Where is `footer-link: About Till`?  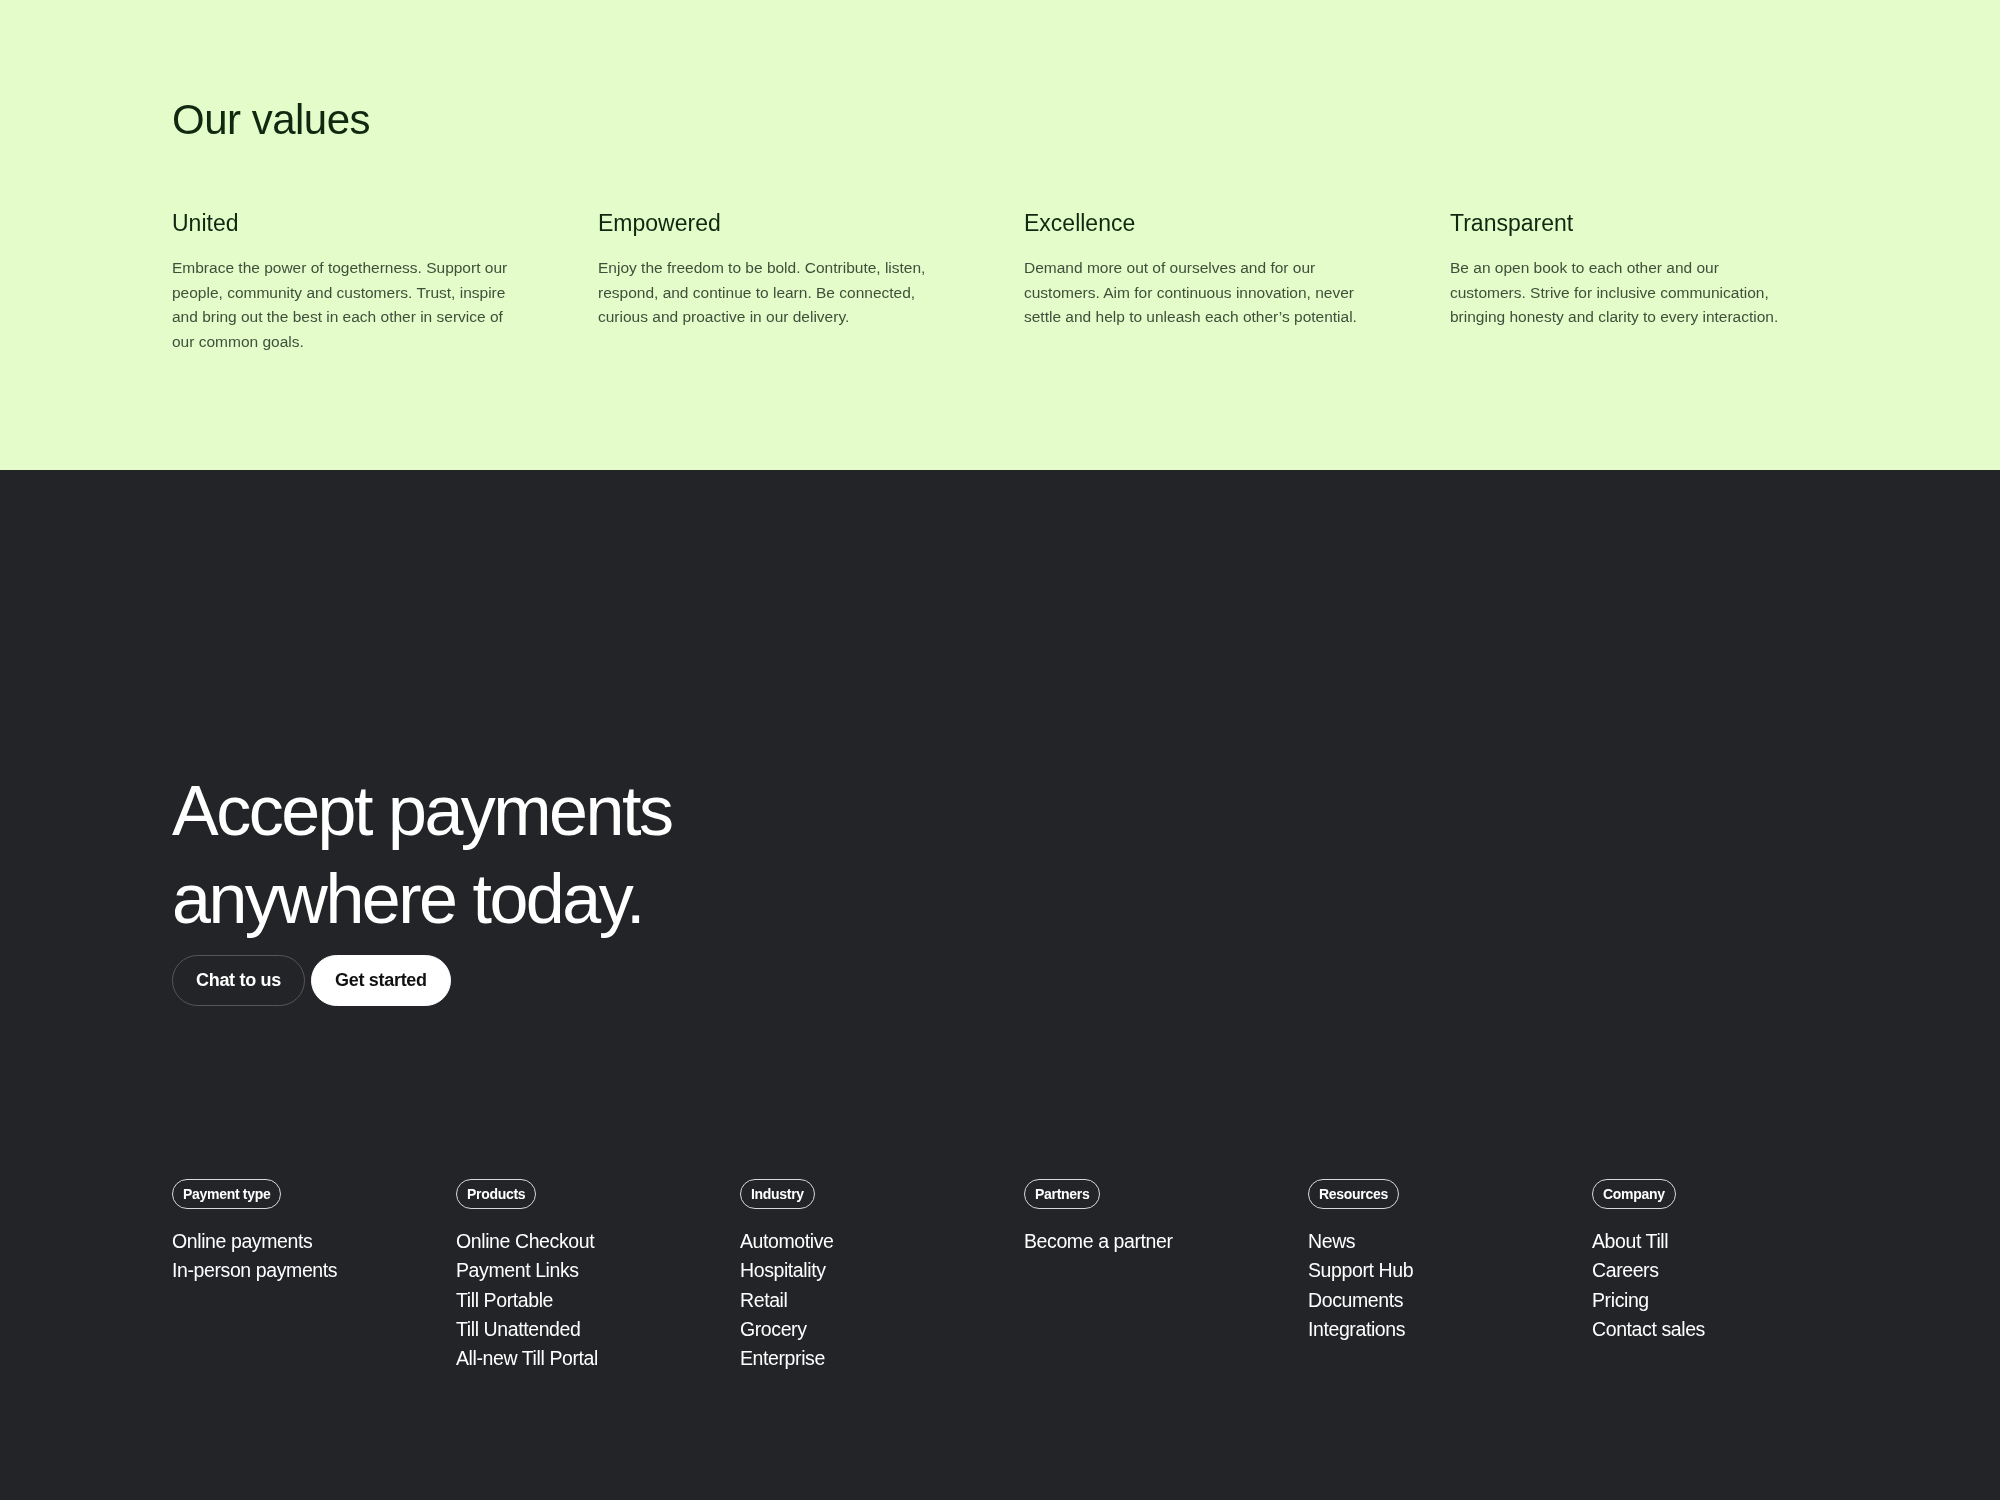
footer-link: About Till is located at coordinates (1648, 1242).